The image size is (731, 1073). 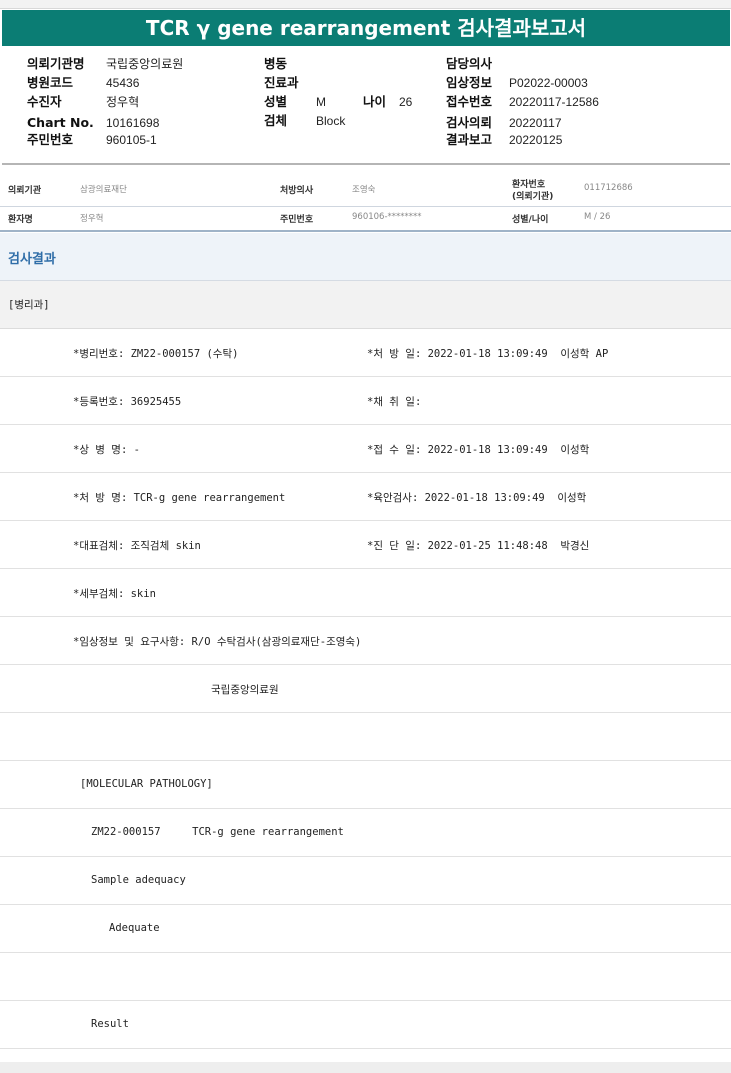 What do you see at coordinates (365, 785) in the screenshot?
I see `result-row: [MOLECULAR PATHOLOGY]` at bounding box center [365, 785].